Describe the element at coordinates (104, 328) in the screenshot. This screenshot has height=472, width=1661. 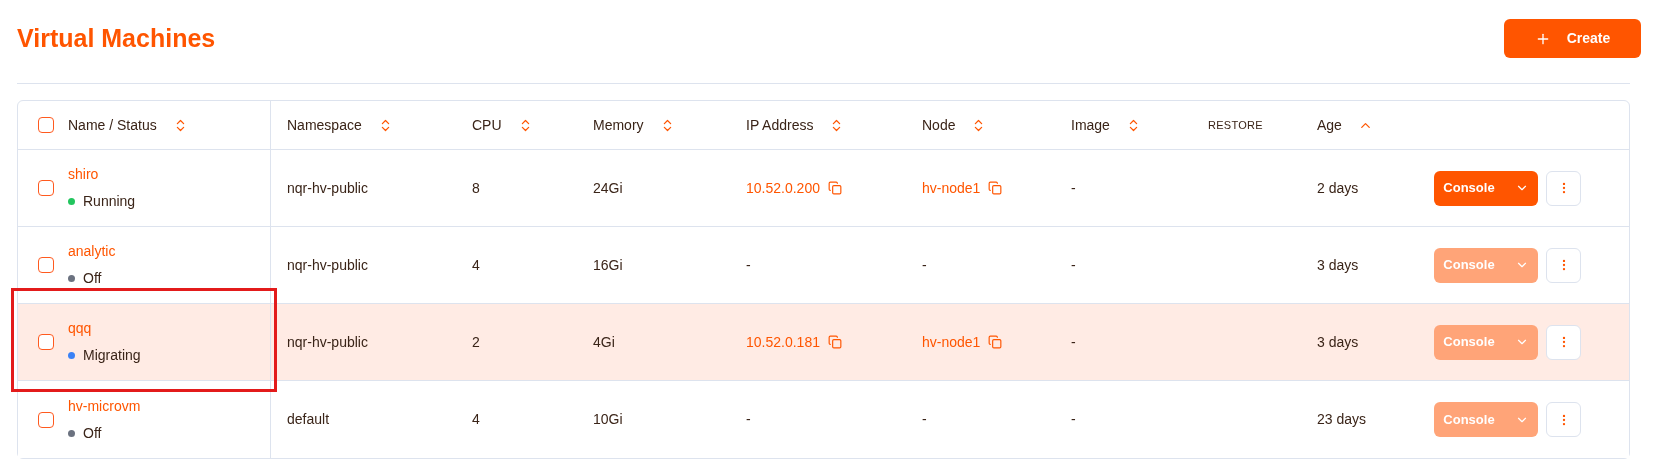
I see `vm-name-link: qqq` at that location.